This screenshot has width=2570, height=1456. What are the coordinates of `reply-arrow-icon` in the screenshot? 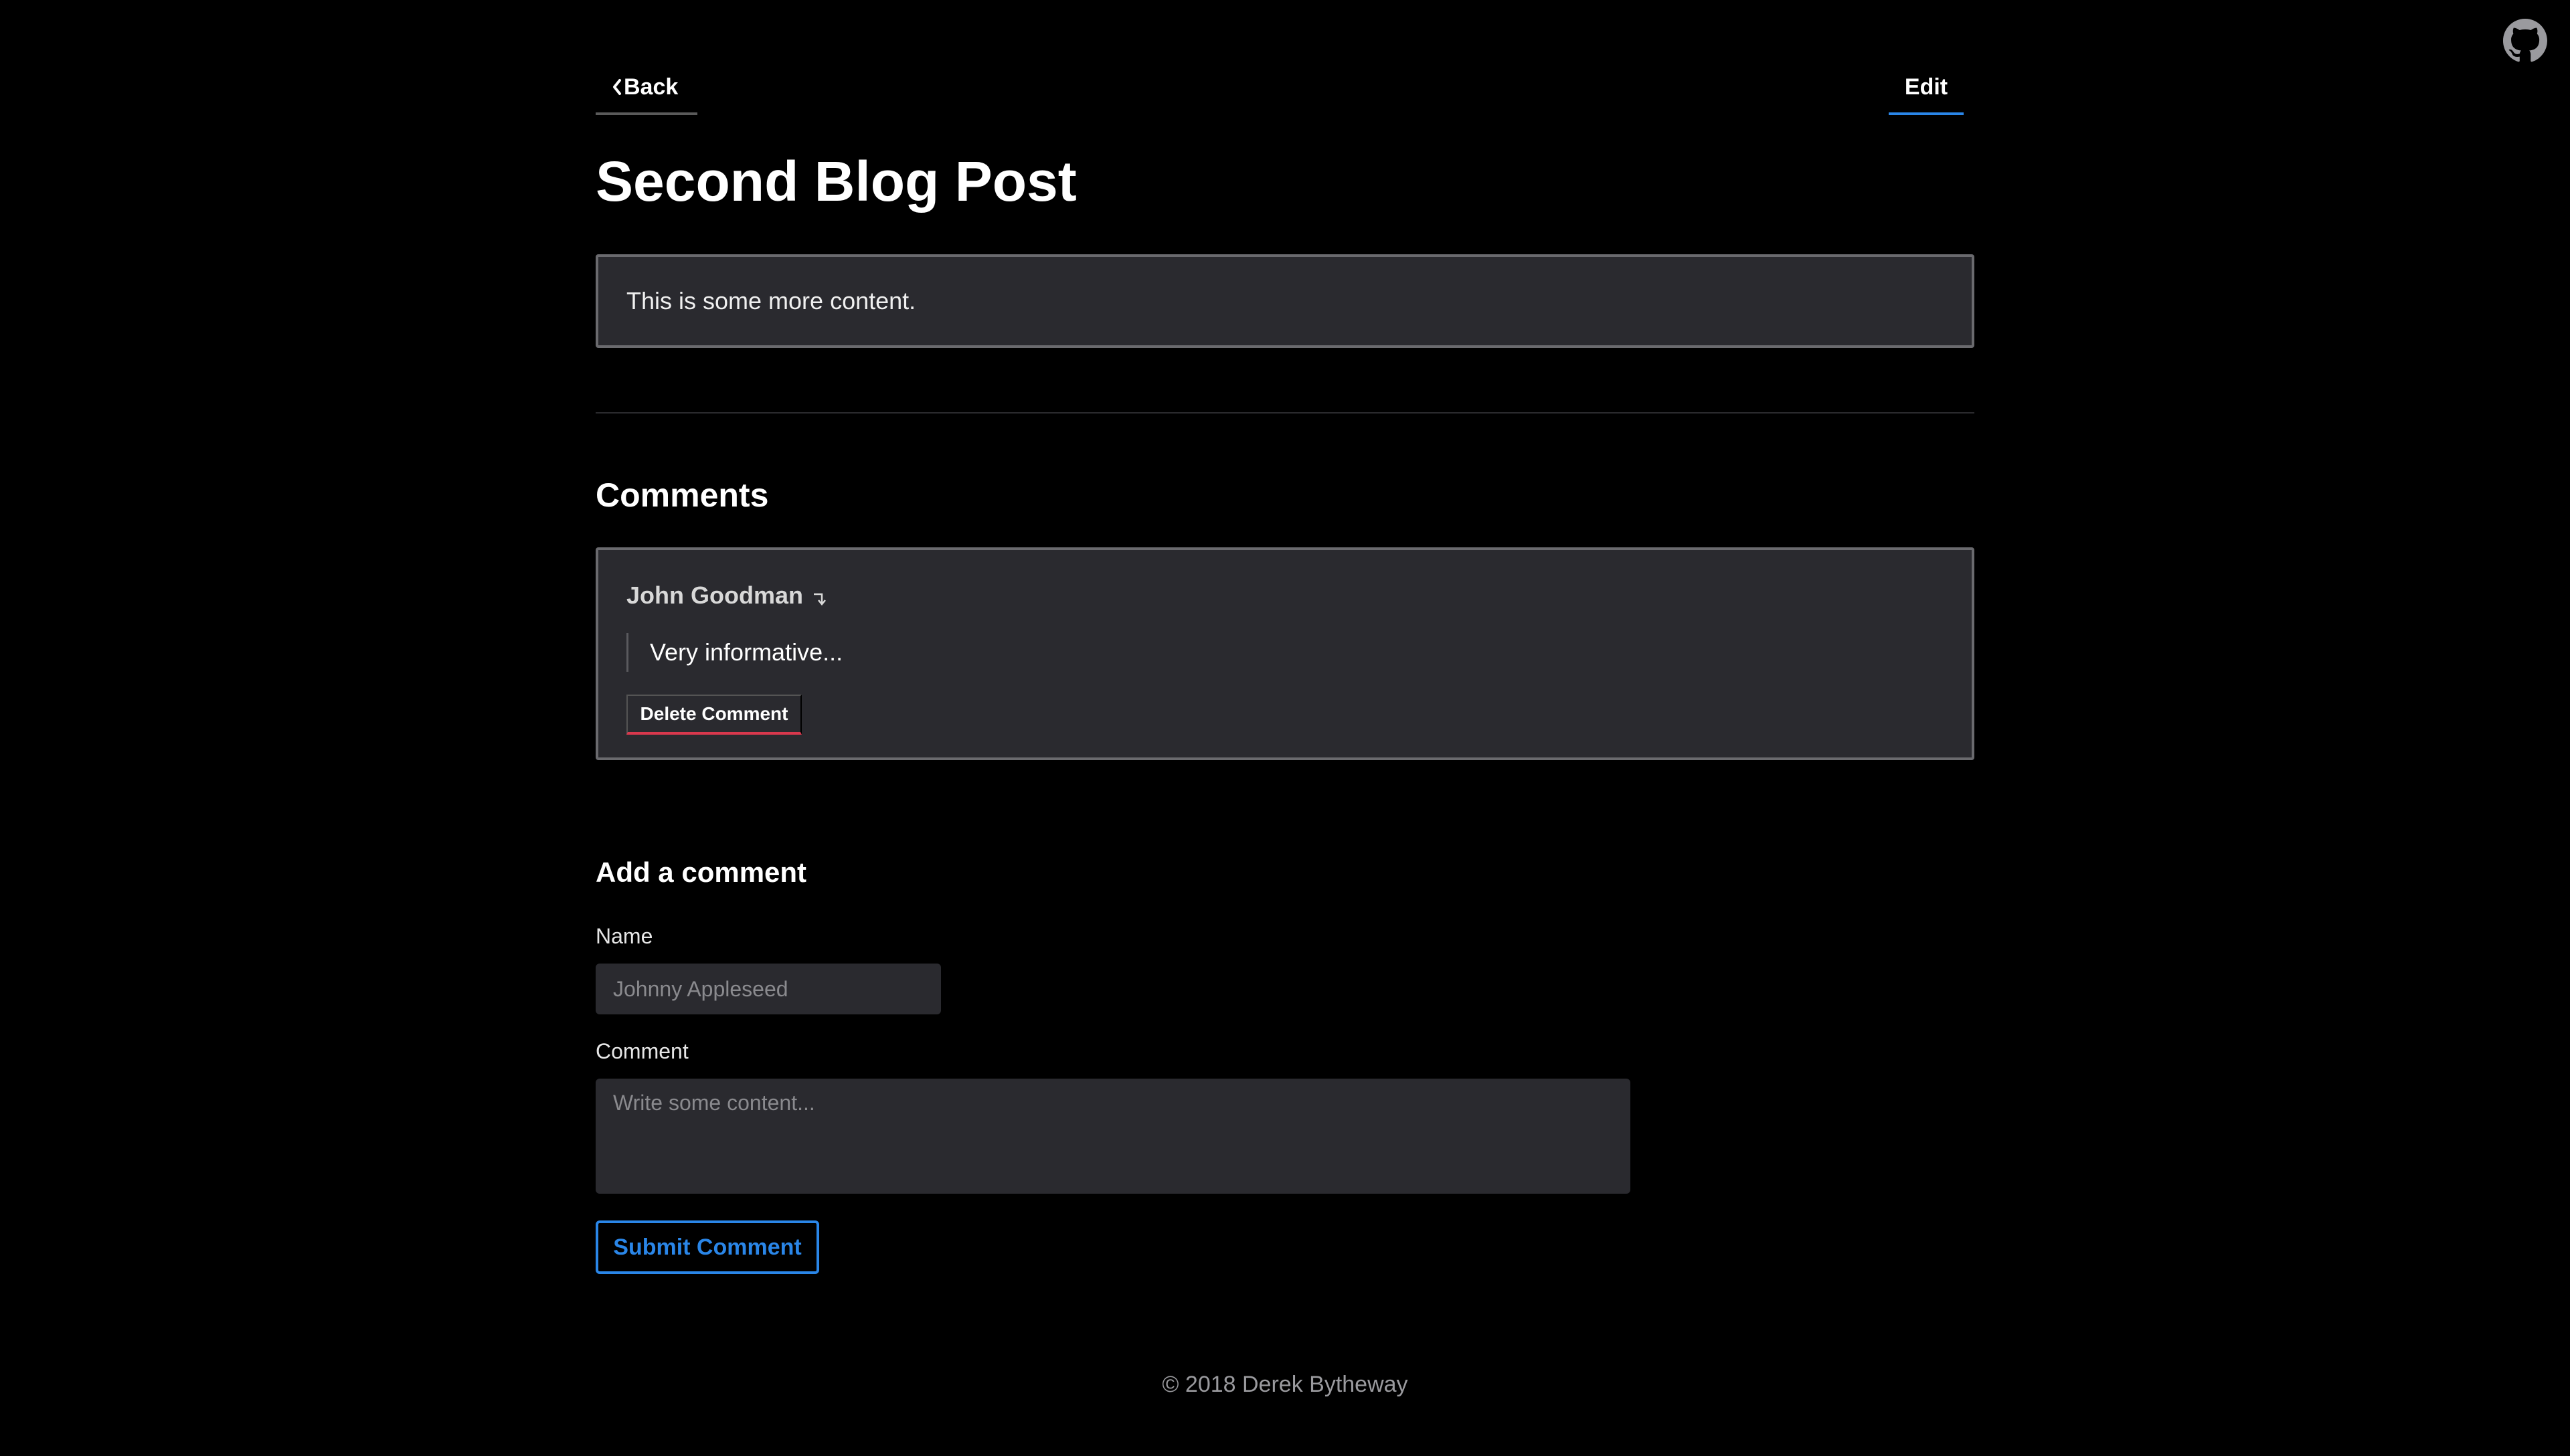 It's located at (820, 599).